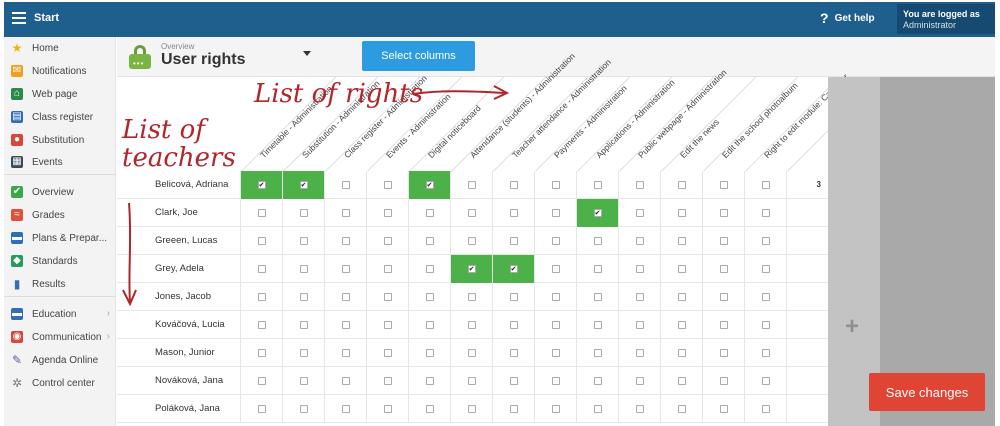 This screenshot has height=426, width=1000. What do you see at coordinates (60, 71) in the screenshot?
I see `sidebar-item-notifications: ✉ Notifications` at bounding box center [60, 71].